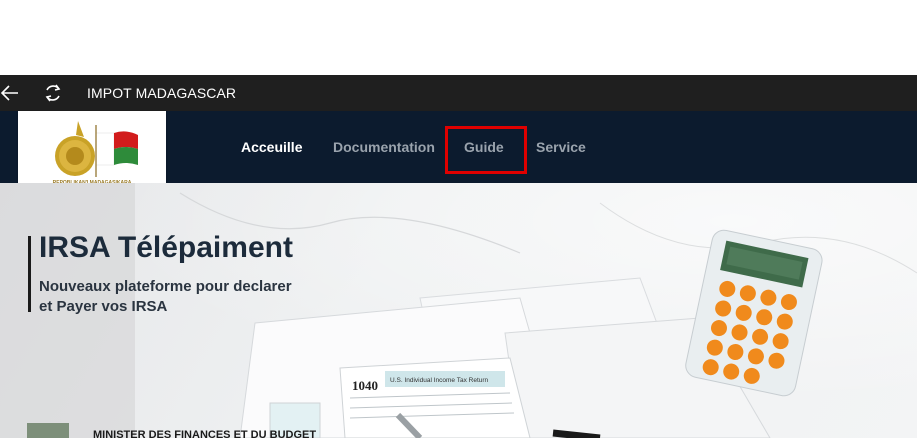 This screenshot has height=441, width=917. What do you see at coordinates (29, 274) in the screenshot?
I see `hero-accent-bar` at bounding box center [29, 274].